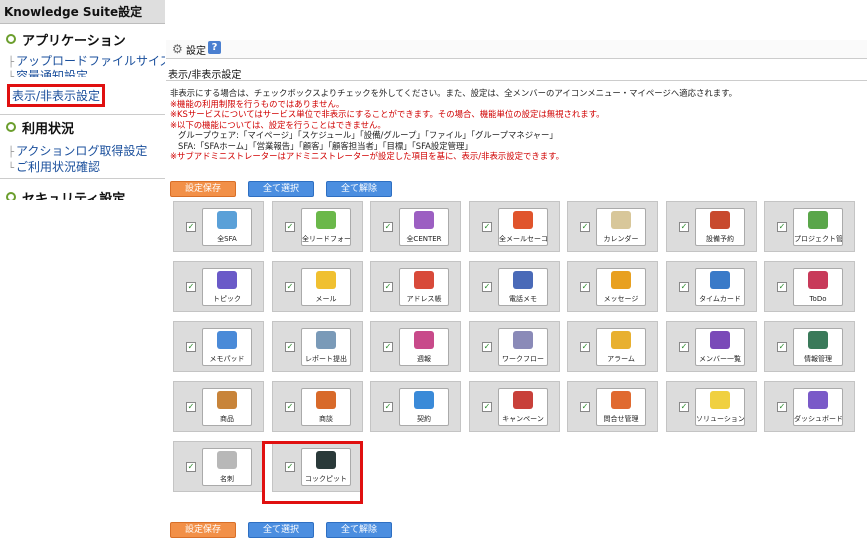 This screenshot has height=540, width=867. What do you see at coordinates (720, 287) in the screenshot?
I see `feature-icon-tile: タイムカード` at bounding box center [720, 287].